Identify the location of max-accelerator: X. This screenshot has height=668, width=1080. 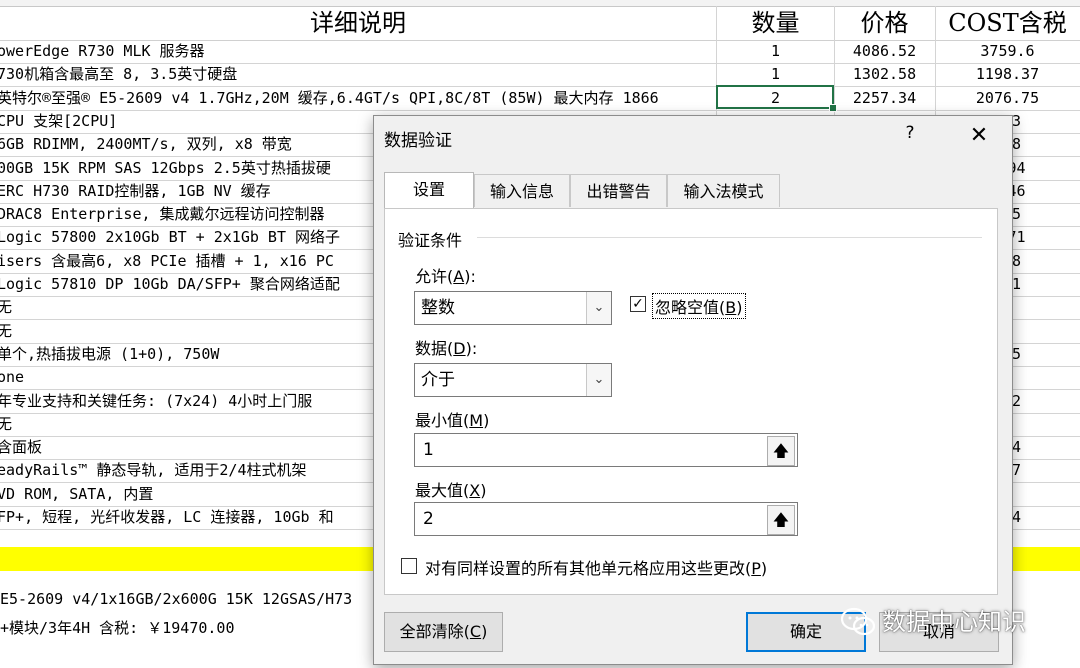
(475, 490).